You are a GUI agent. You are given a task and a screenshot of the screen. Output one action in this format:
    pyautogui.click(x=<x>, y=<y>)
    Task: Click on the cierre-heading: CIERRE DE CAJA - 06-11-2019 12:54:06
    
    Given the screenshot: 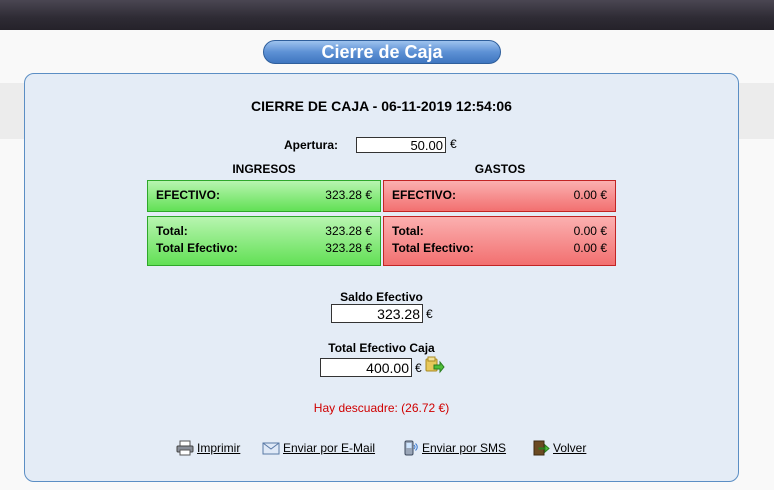 What is the action you would take?
    pyautogui.click(x=381, y=106)
    